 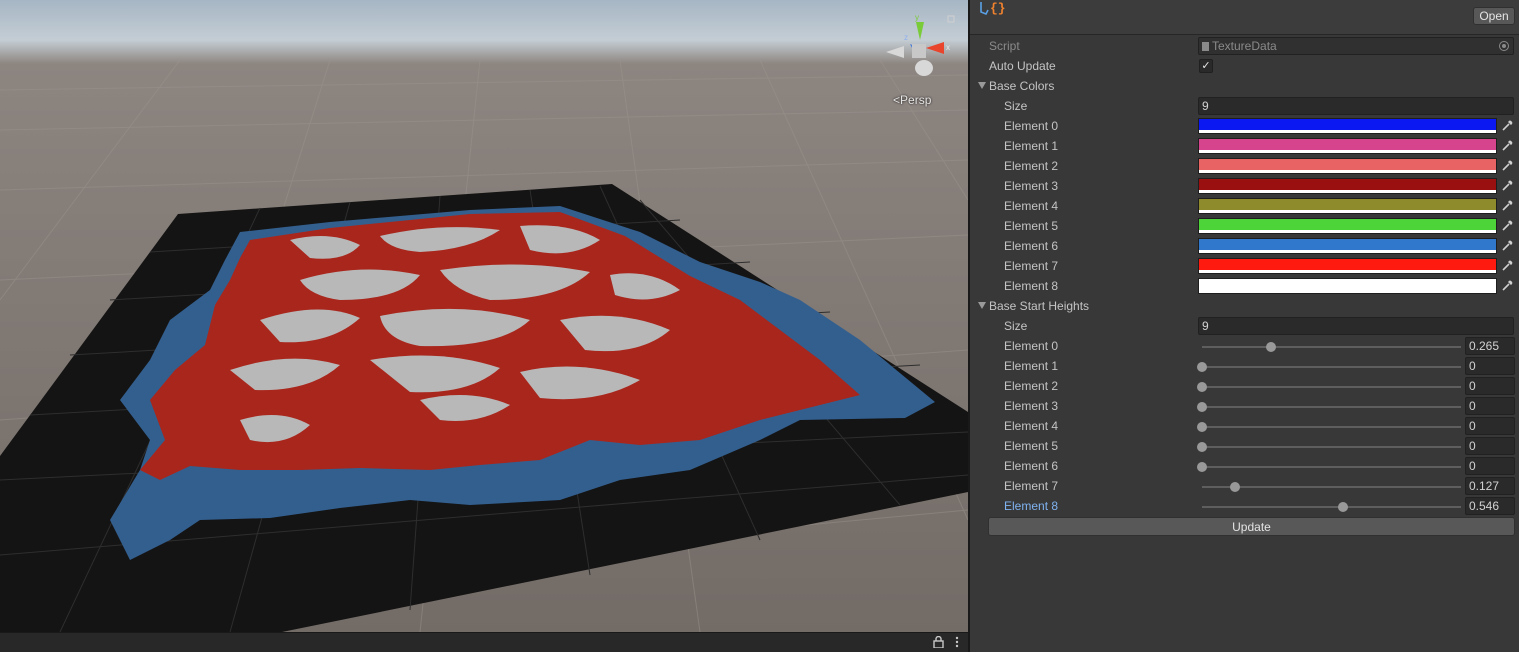 What do you see at coordinates (906, 37) in the screenshot?
I see `gizmo-z-label: z` at bounding box center [906, 37].